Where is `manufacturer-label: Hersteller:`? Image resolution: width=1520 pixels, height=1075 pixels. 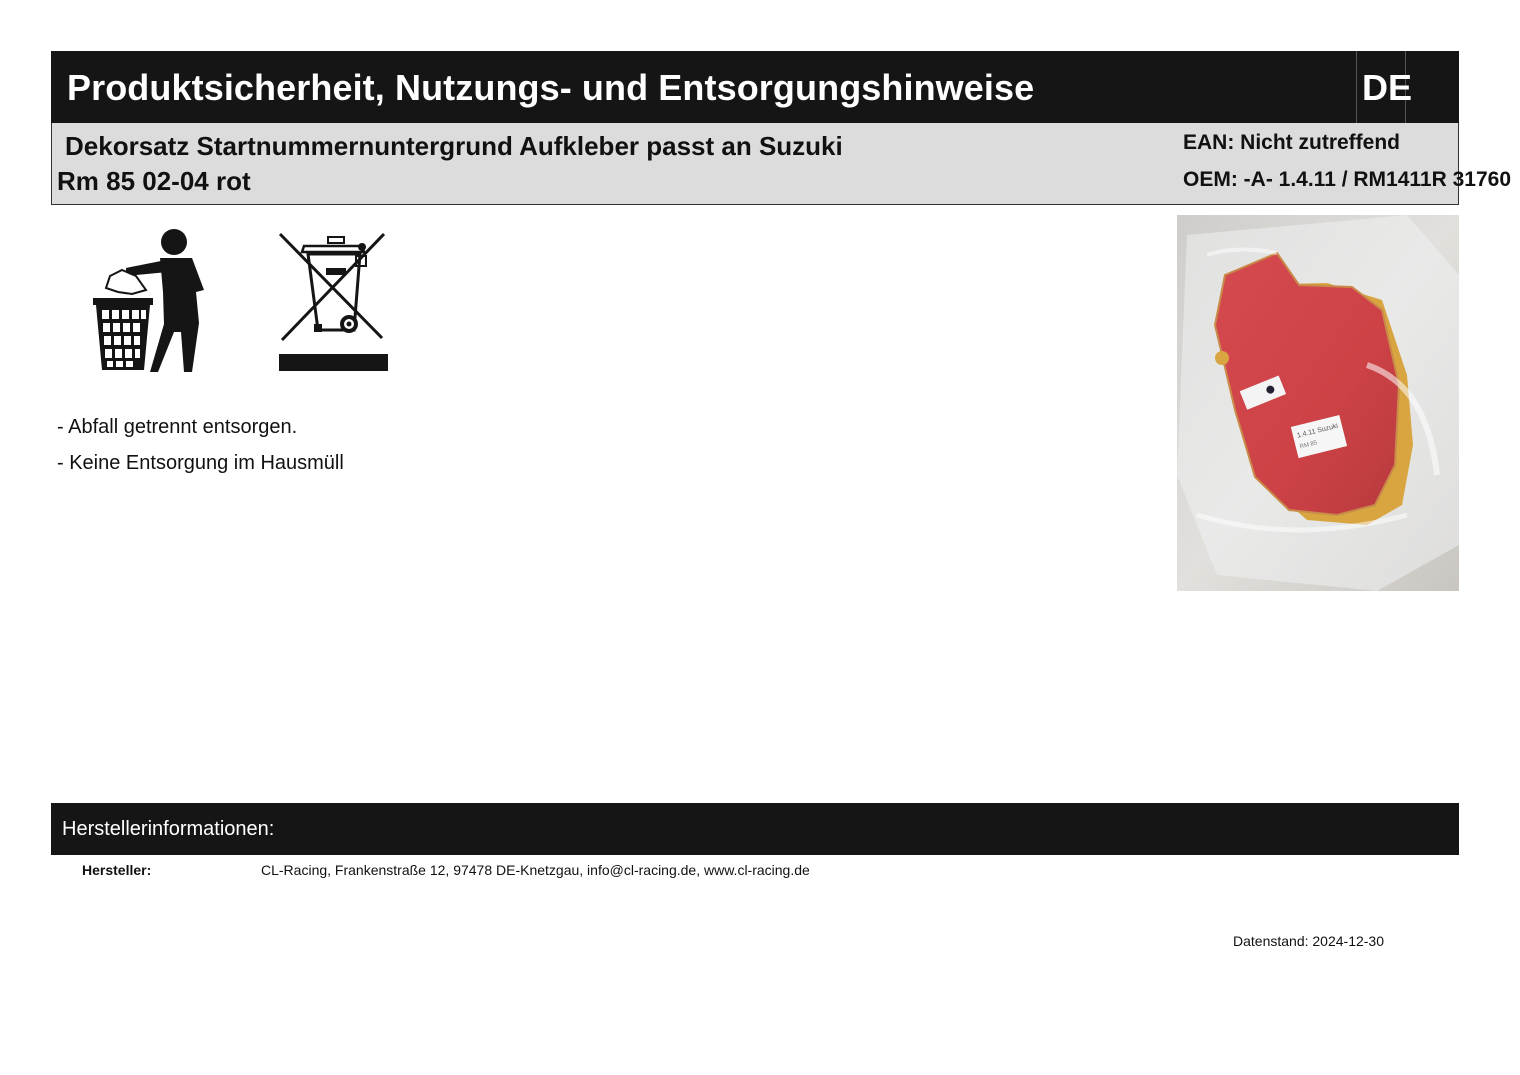 manufacturer-label: Hersteller: is located at coordinates (117, 870).